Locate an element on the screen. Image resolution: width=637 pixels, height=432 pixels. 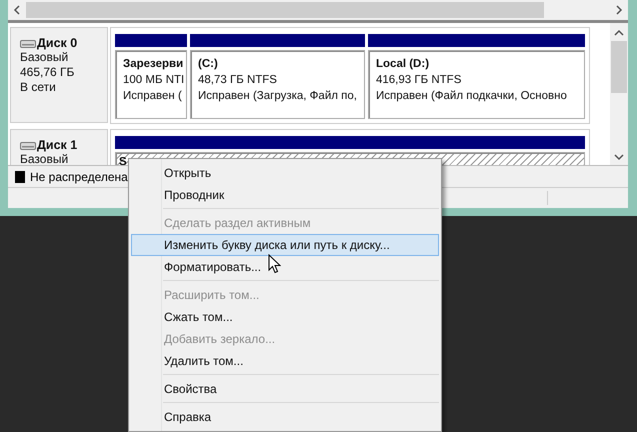
partition-label: Зарезерви is located at coordinates (152, 64).